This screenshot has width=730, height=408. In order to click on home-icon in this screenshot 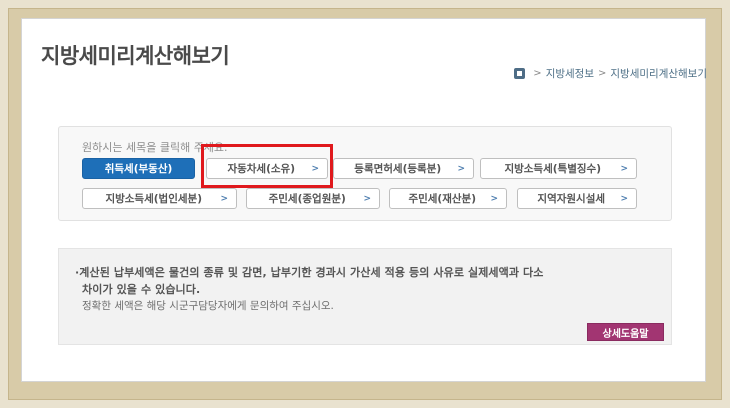, I will do `click(520, 73)`.